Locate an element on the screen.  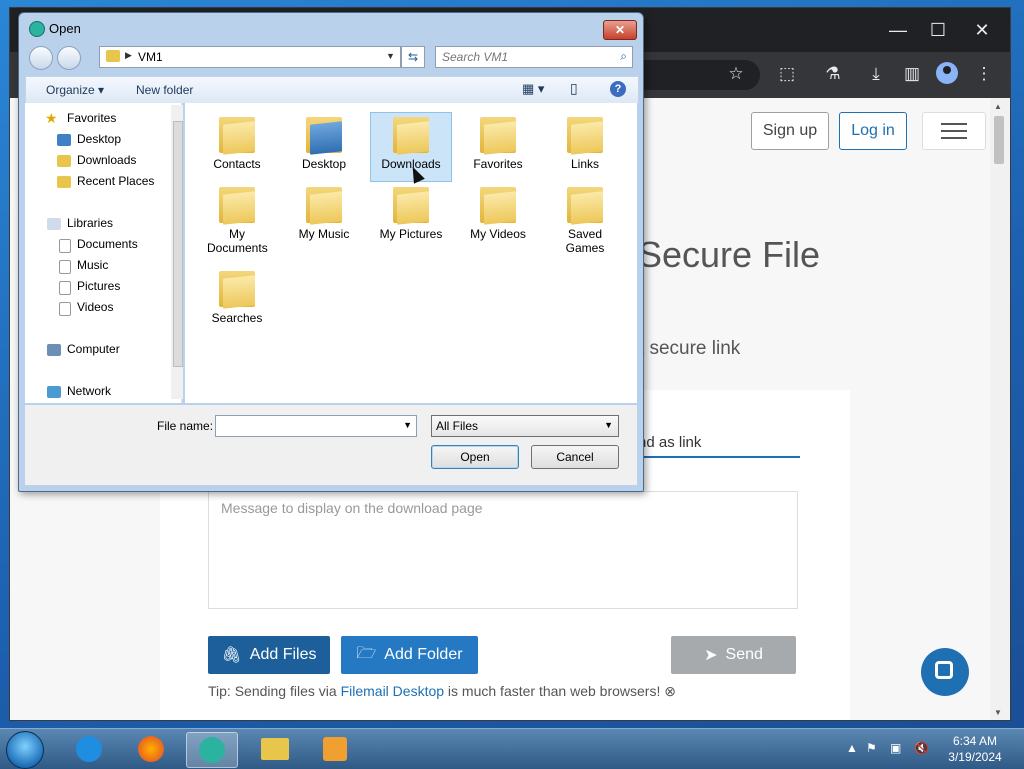
command-bar: Organize ▾ New folder ▦ ▾ ▯ ? is located at coordinates (332, 90).